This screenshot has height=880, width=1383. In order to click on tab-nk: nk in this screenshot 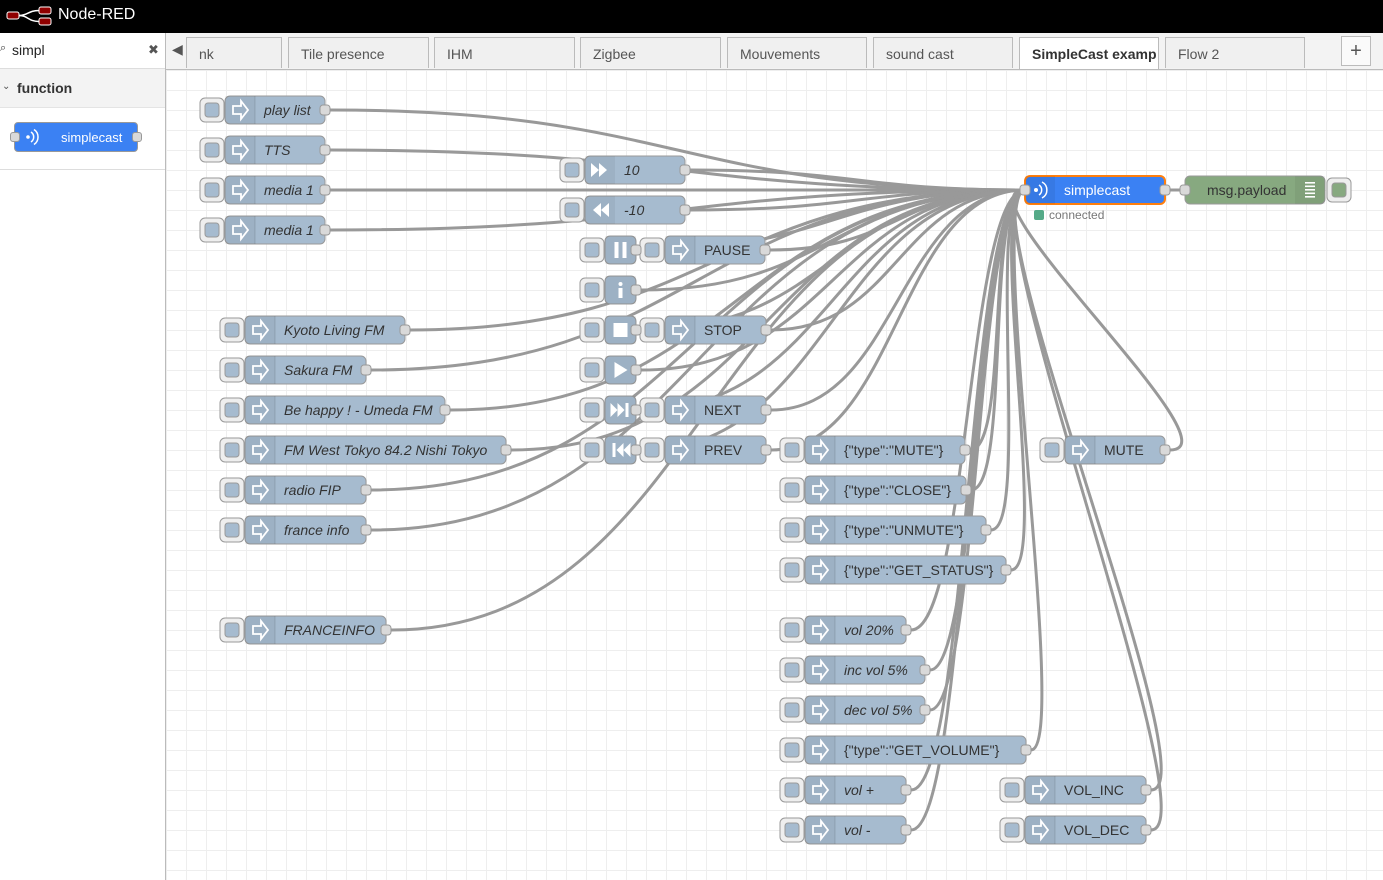, I will do `click(234, 52)`.